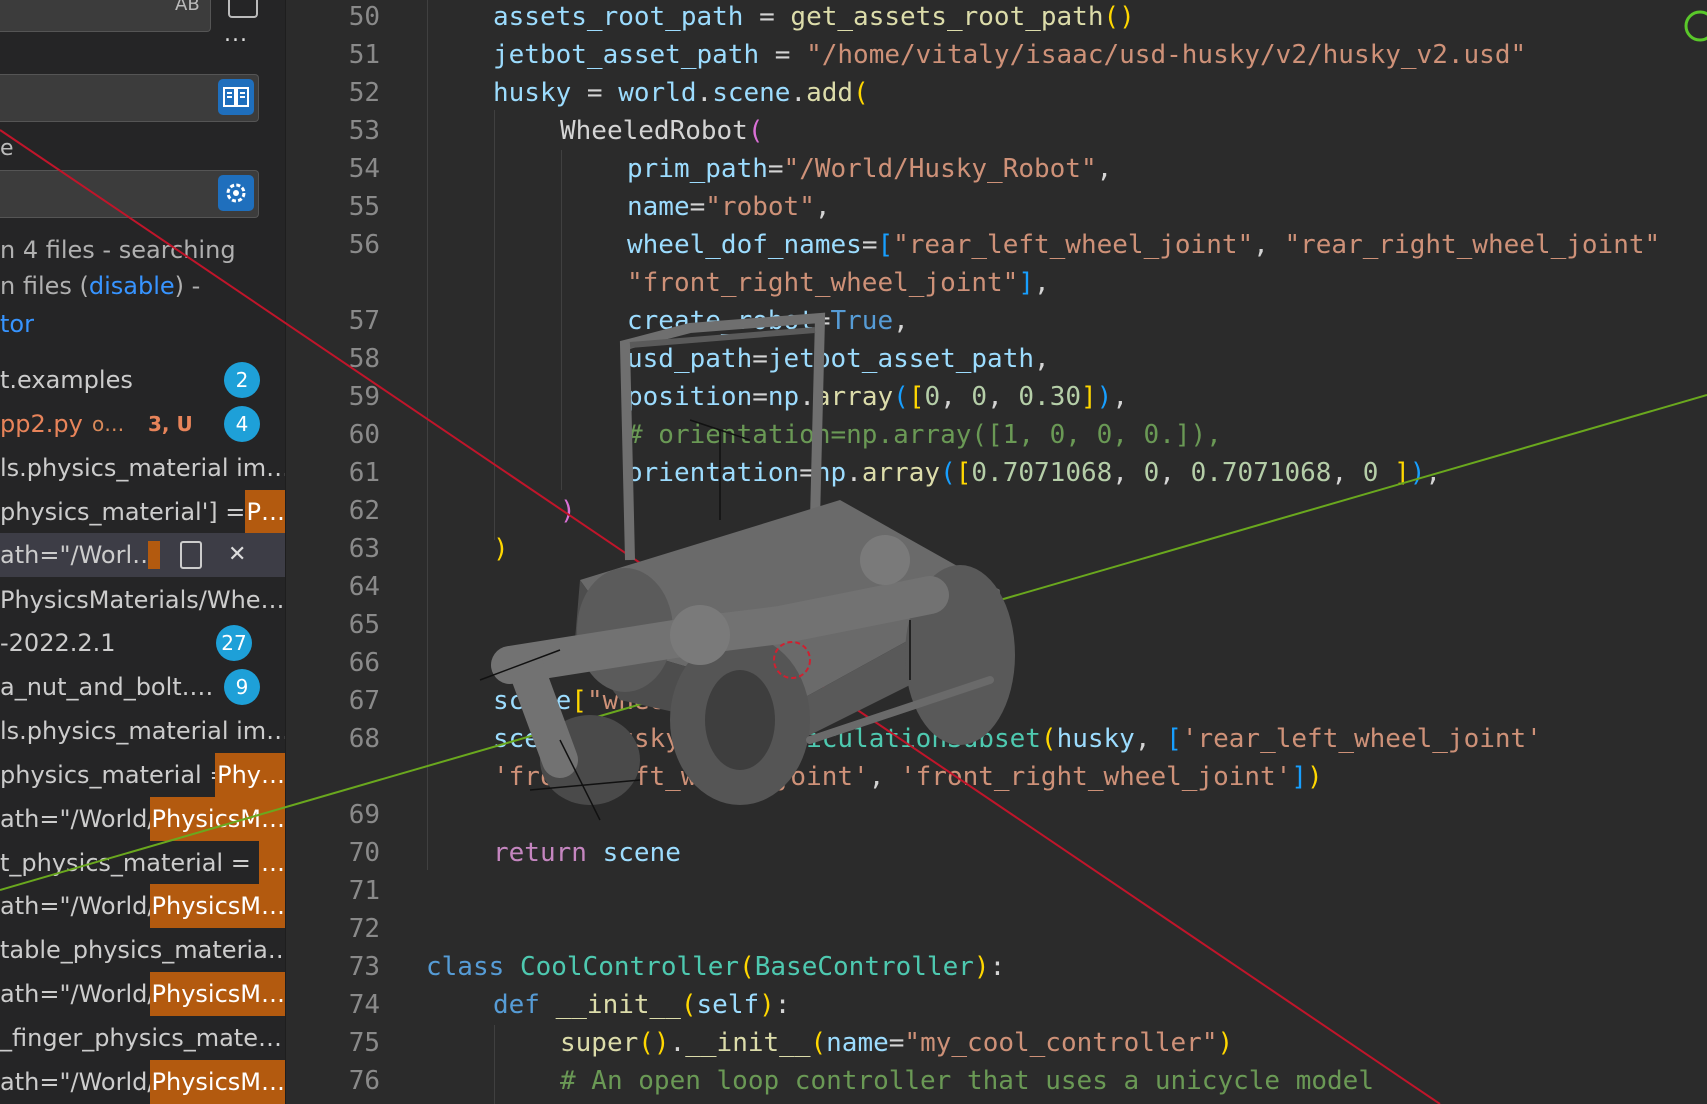 The width and height of the screenshot is (1707, 1104). Describe the element at coordinates (1695, 26) in the screenshot. I see `viewport-indicator-icon` at that location.